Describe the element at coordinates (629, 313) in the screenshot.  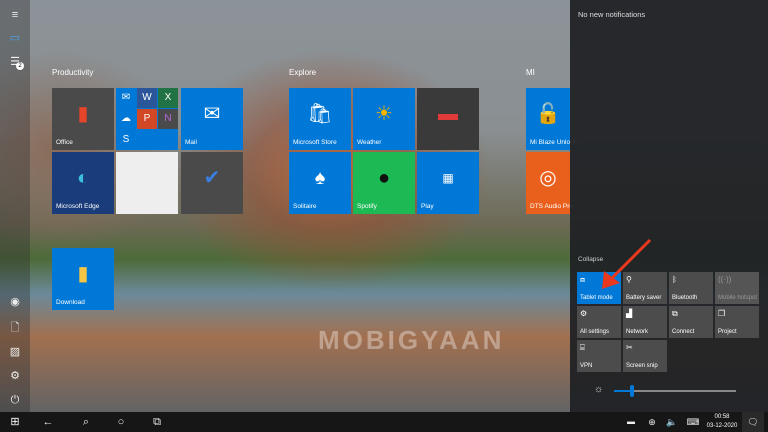
I see `network-icon: ▟` at that location.